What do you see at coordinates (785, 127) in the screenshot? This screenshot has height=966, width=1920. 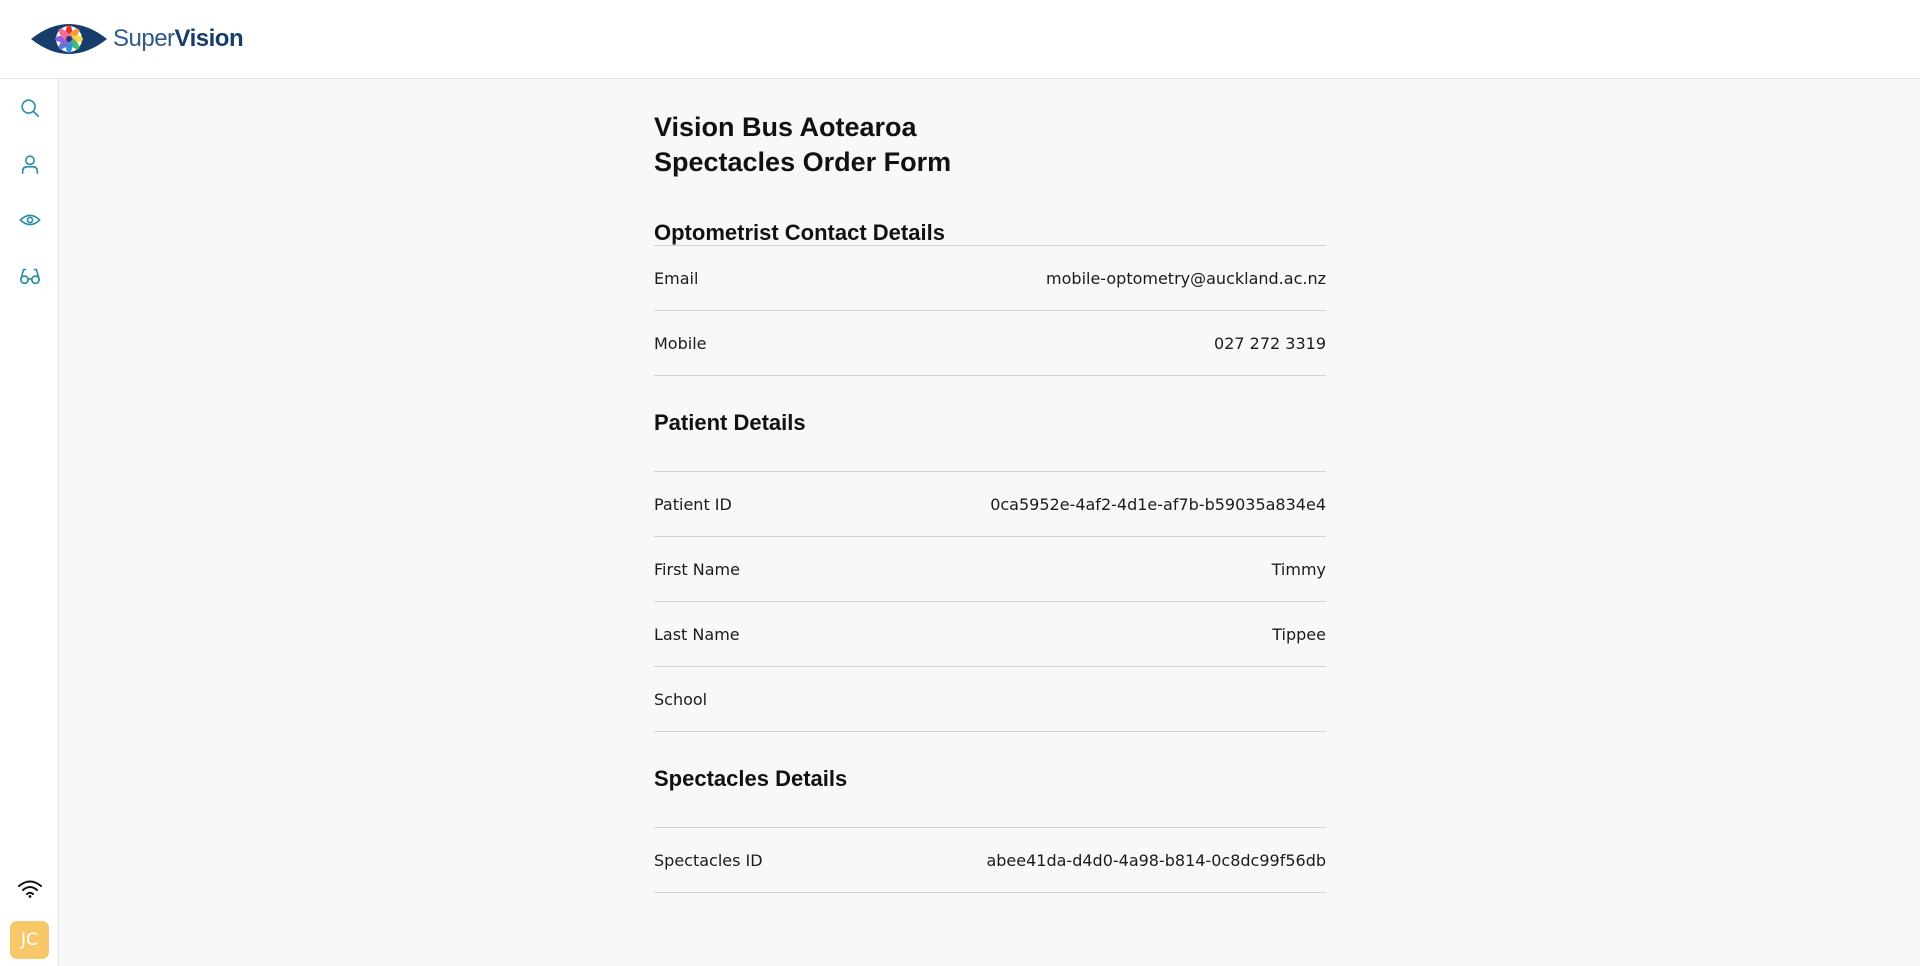 I see `page-title-line-1: Vision Bus Aotearoa` at bounding box center [785, 127].